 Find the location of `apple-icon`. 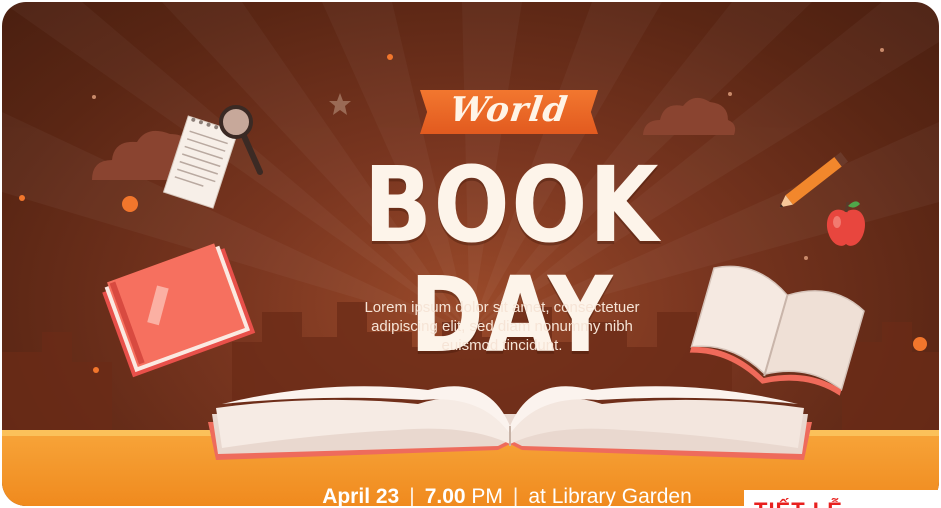

apple-icon is located at coordinates (846, 223).